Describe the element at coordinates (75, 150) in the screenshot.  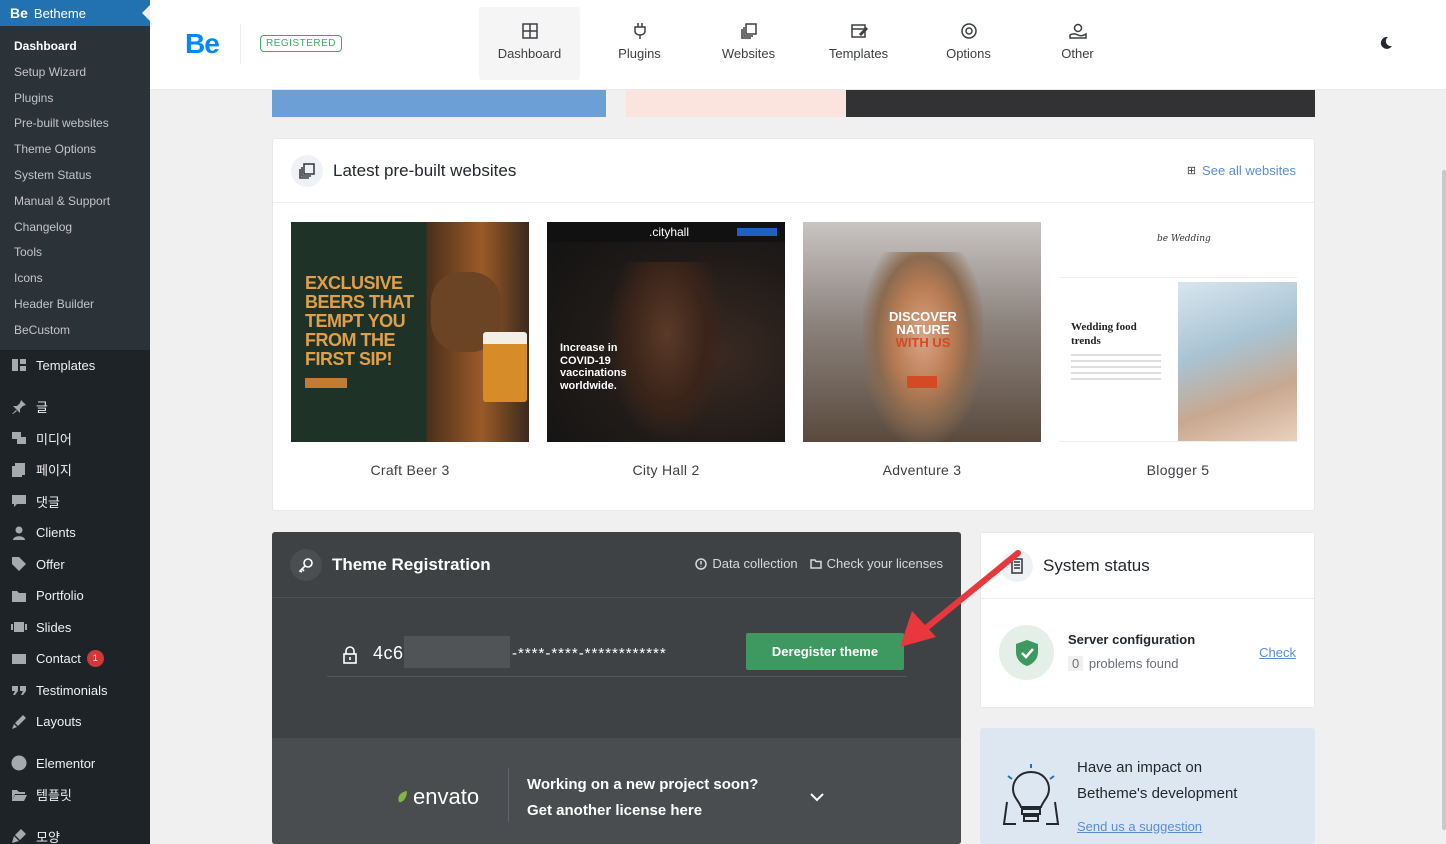
I see `submenu-theme-options: Theme Options` at that location.